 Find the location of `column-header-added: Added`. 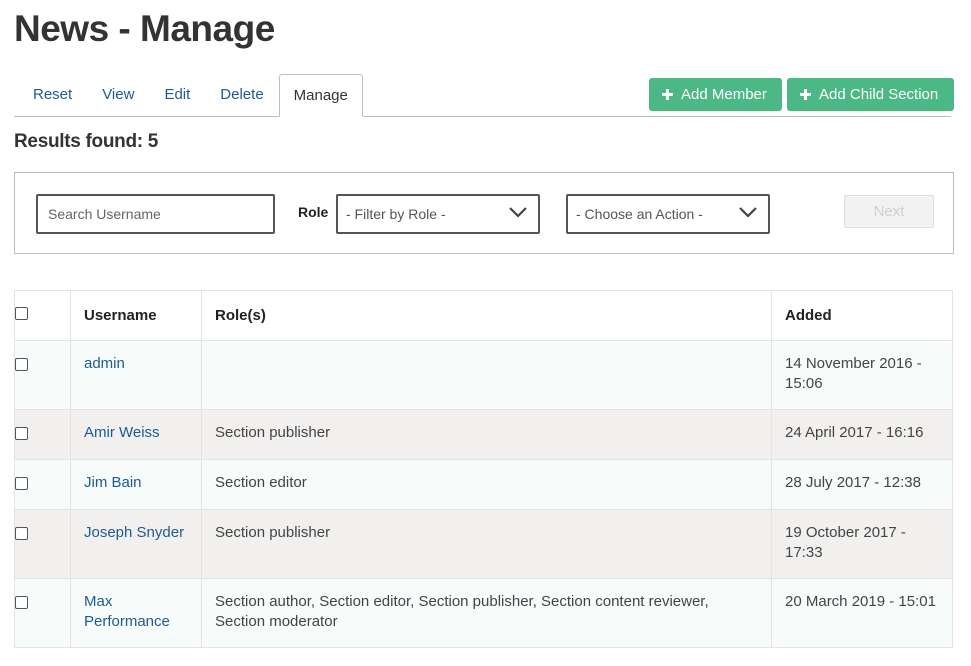

column-header-added: Added is located at coordinates (862, 315).